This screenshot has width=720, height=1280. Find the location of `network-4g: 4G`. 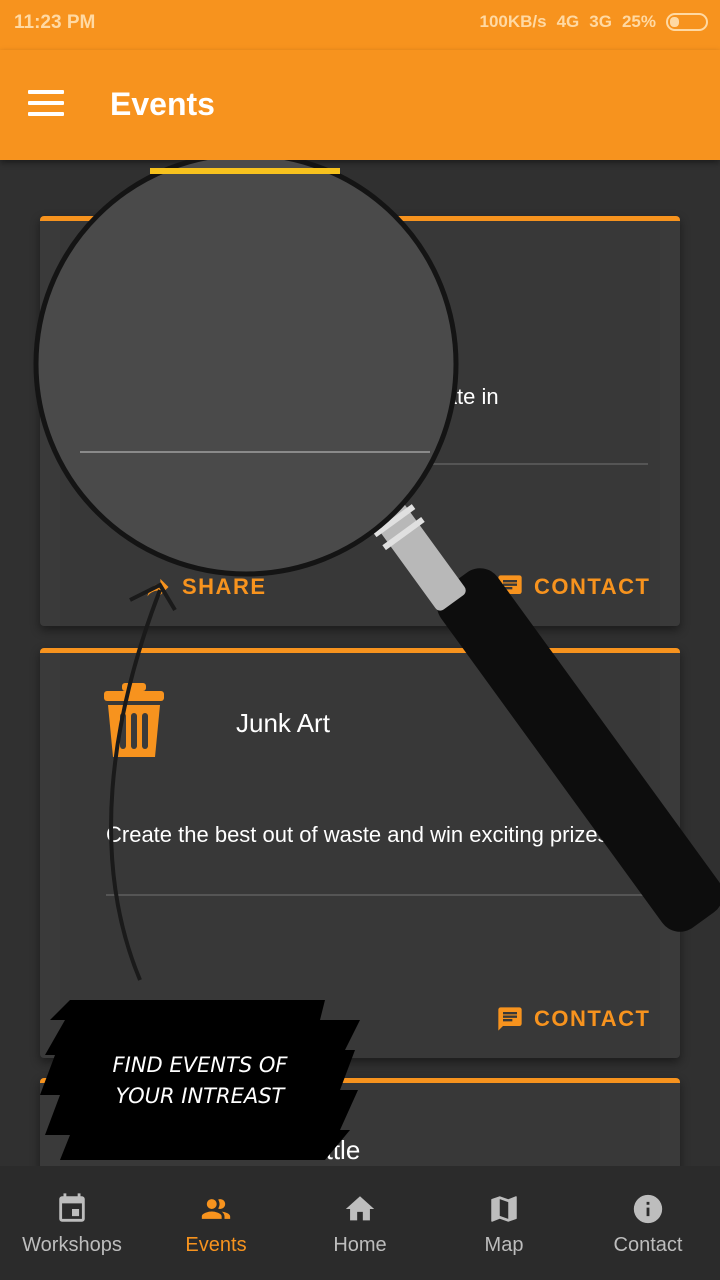

network-4g: 4G is located at coordinates (568, 21).